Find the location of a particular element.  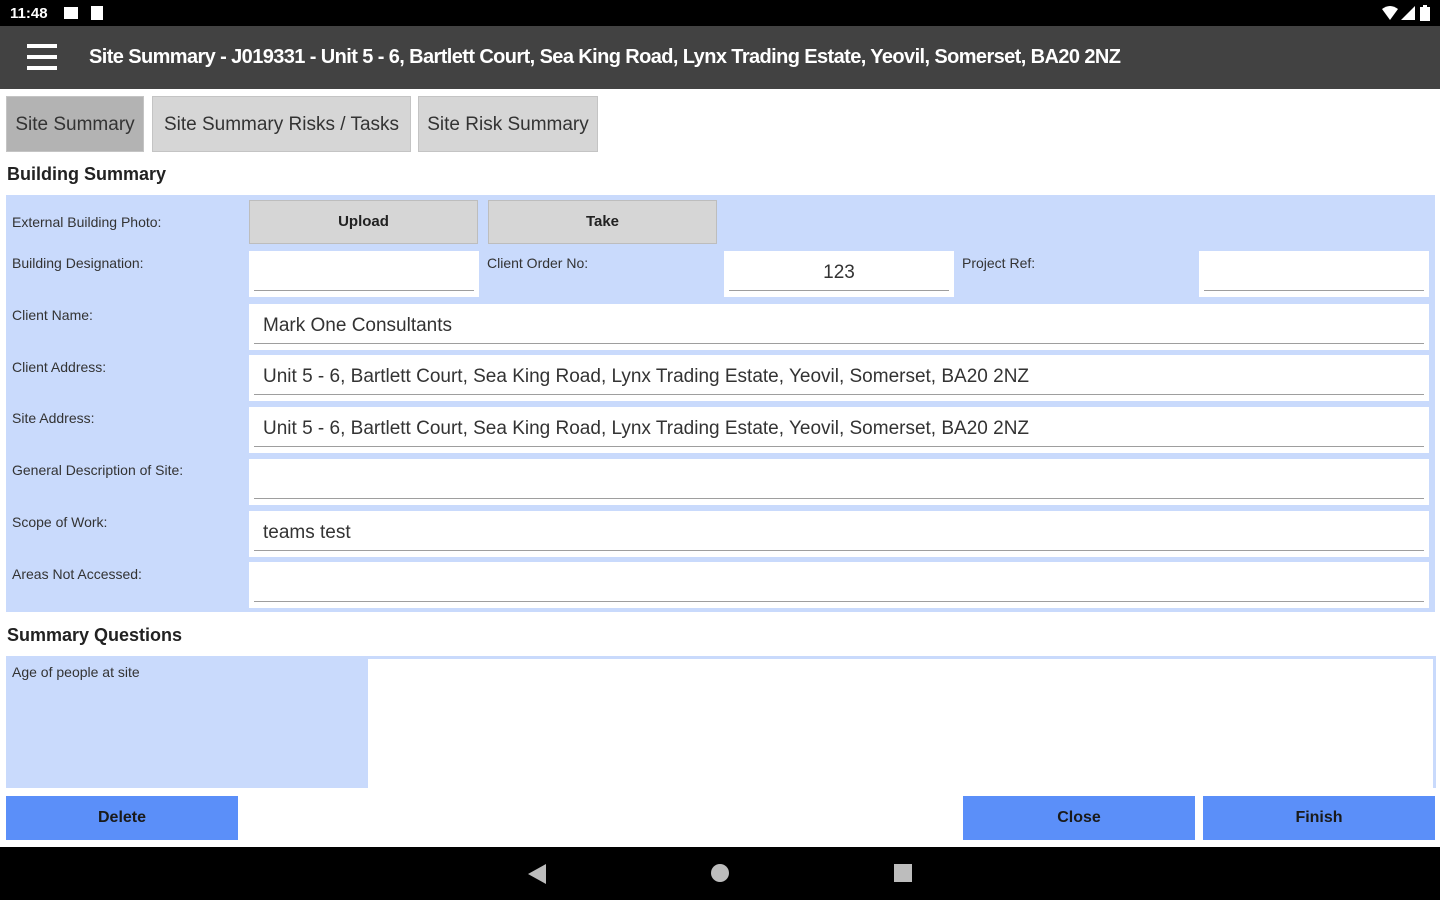

question-age-answer is located at coordinates (902, 722).